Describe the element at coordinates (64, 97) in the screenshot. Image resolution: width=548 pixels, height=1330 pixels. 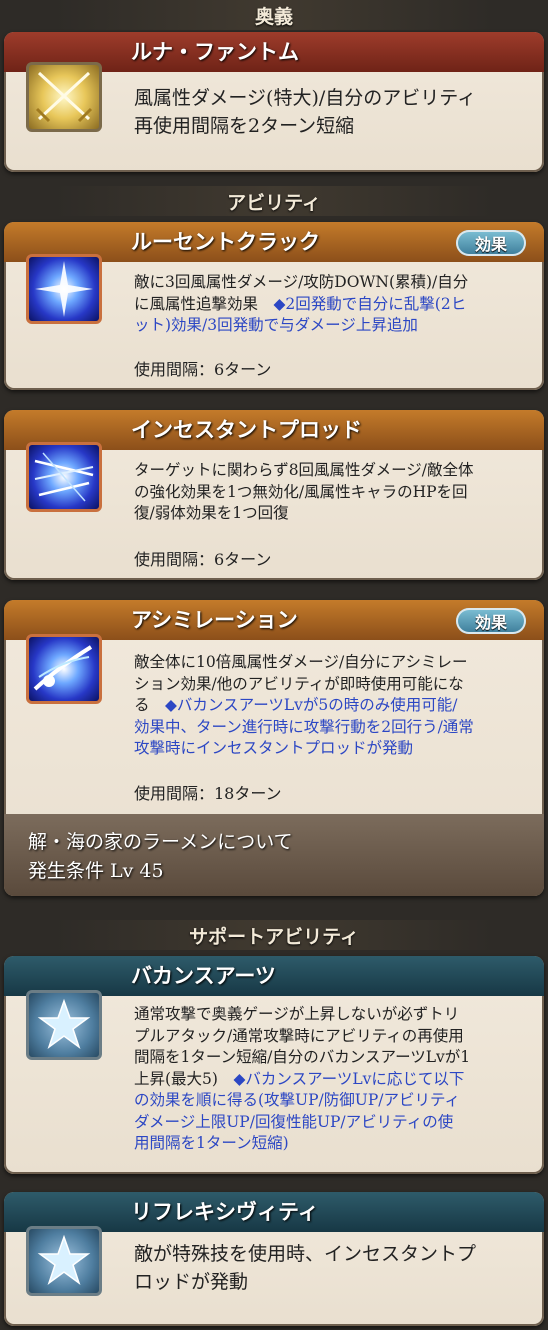
I see `crossed-swords-icon` at that location.